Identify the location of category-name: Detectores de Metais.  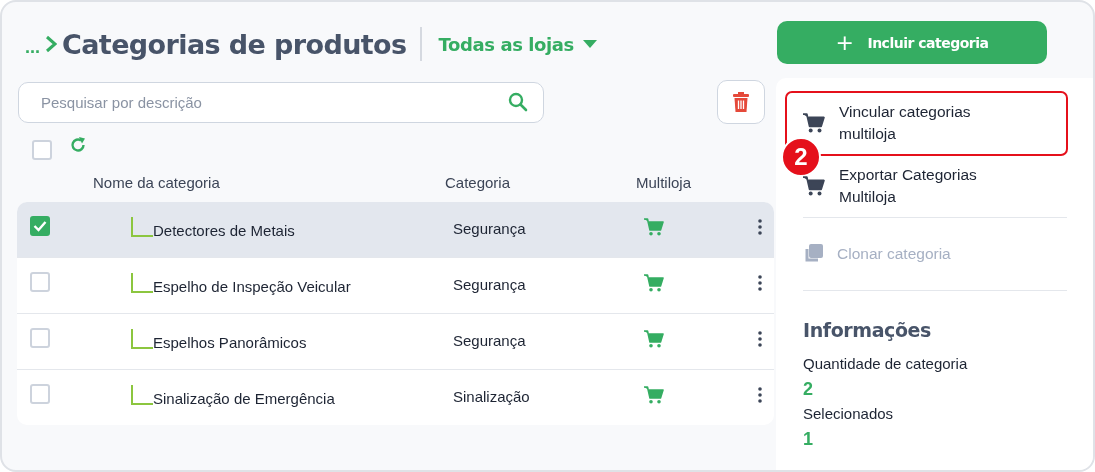
(224, 230).